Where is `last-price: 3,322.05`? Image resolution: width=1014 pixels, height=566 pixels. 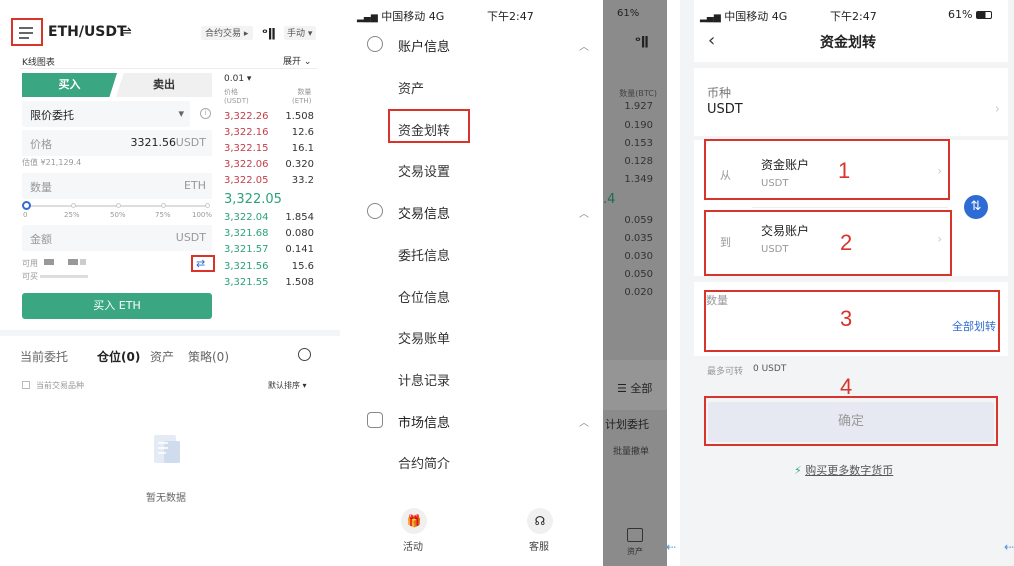 last-price: 3,322.05 is located at coordinates (253, 199).